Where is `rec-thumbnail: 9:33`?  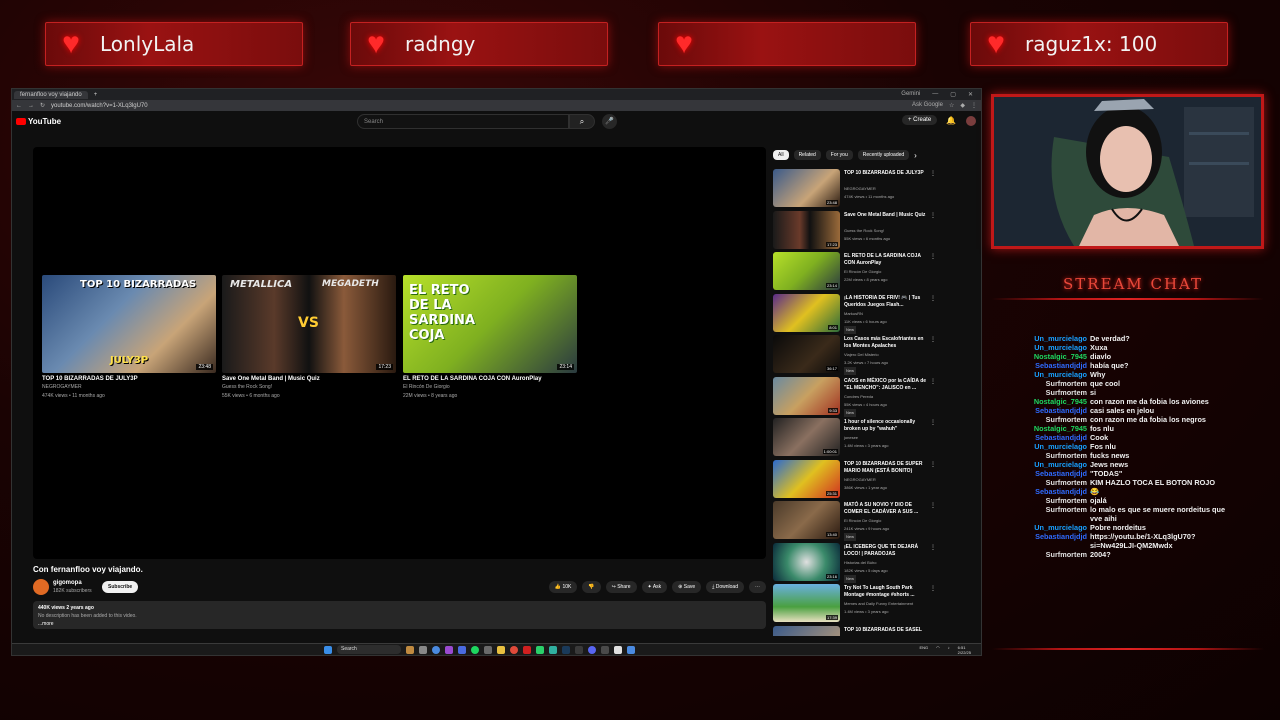
rec-thumbnail: 9:33 is located at coordinates (806, 395).